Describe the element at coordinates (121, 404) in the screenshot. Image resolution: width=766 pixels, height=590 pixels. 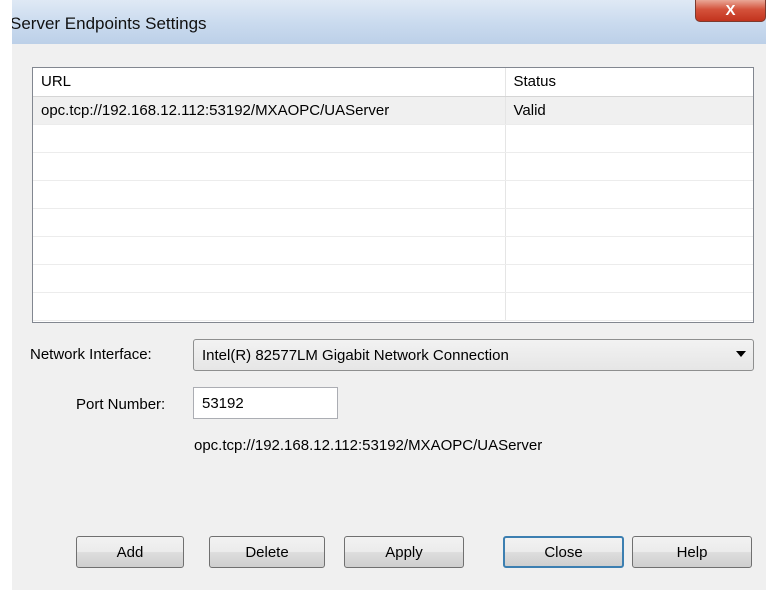
I see `port-number-label: Port Number:` at that location.